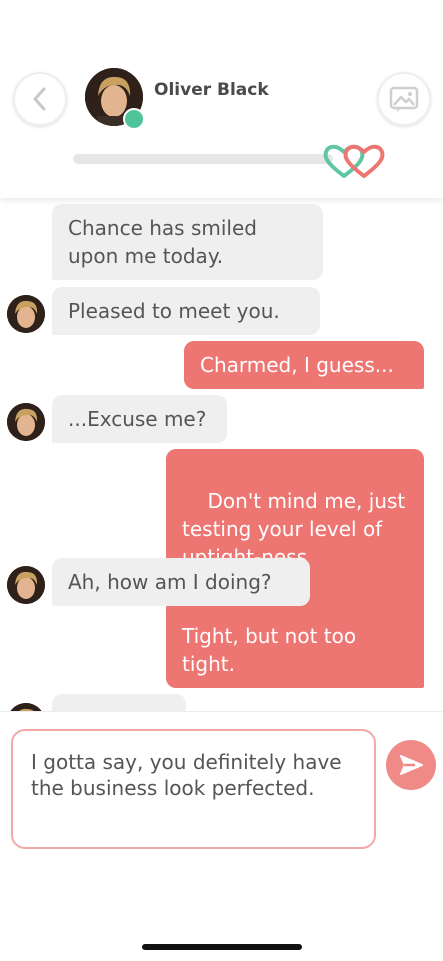 Image resolution: width=443 pixels, height=961 pixels. I want to click on message-bubble-received: ...Excuse me?, so click(139, 419).